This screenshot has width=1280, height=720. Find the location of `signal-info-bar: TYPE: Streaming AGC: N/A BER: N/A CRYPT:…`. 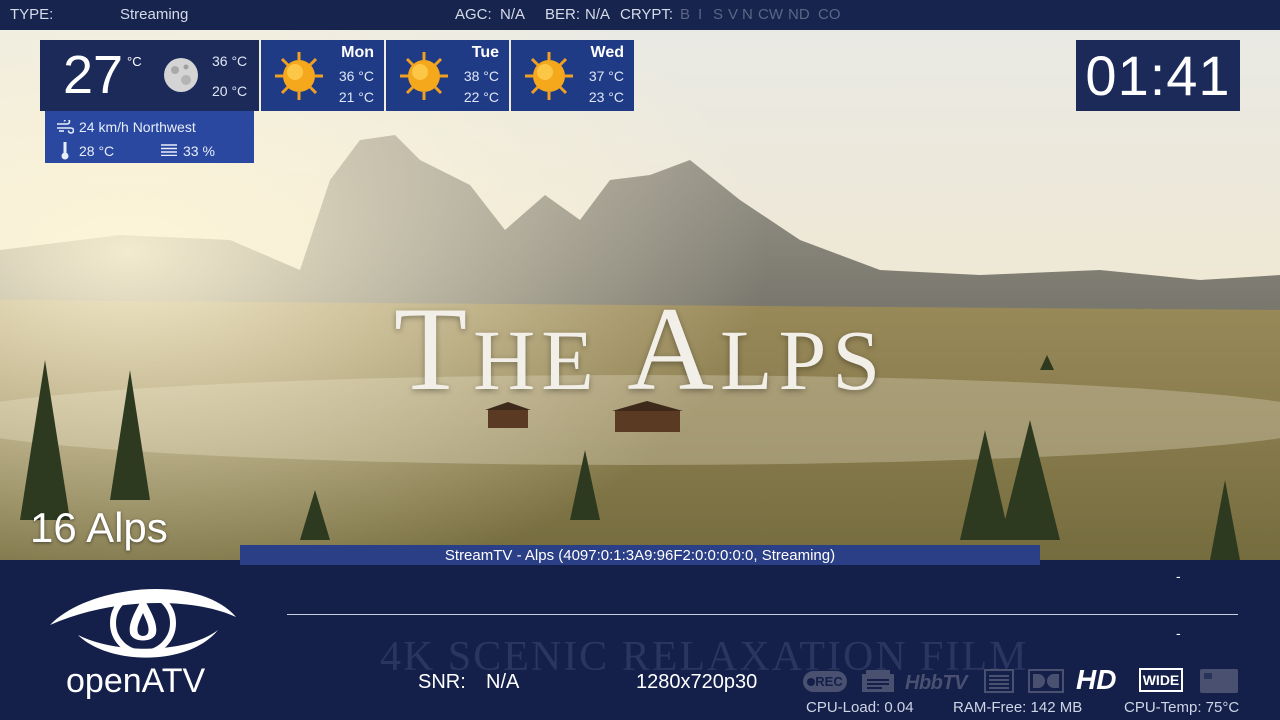

signal-info-bar: TYPE: Streaming AGC: N/A BER: N/A CRYPT:… is located at coordinates (640, 15).